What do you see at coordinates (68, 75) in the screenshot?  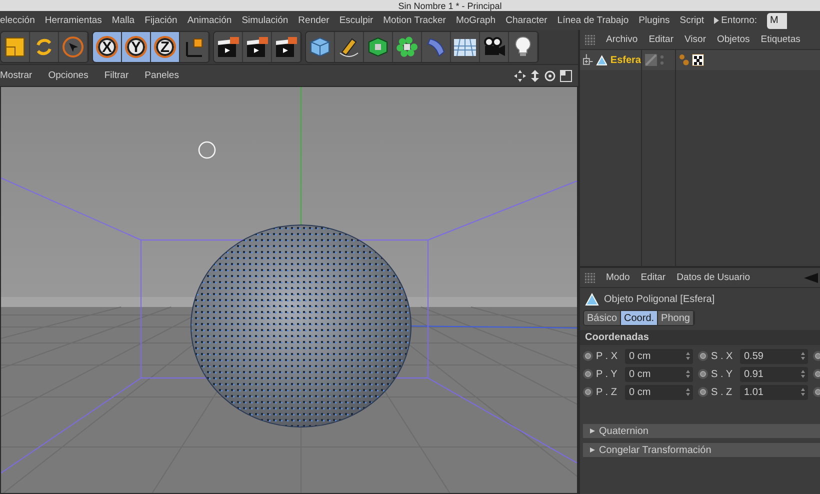 I see `menu-item: Opciones` at bounding box center [68, 75].